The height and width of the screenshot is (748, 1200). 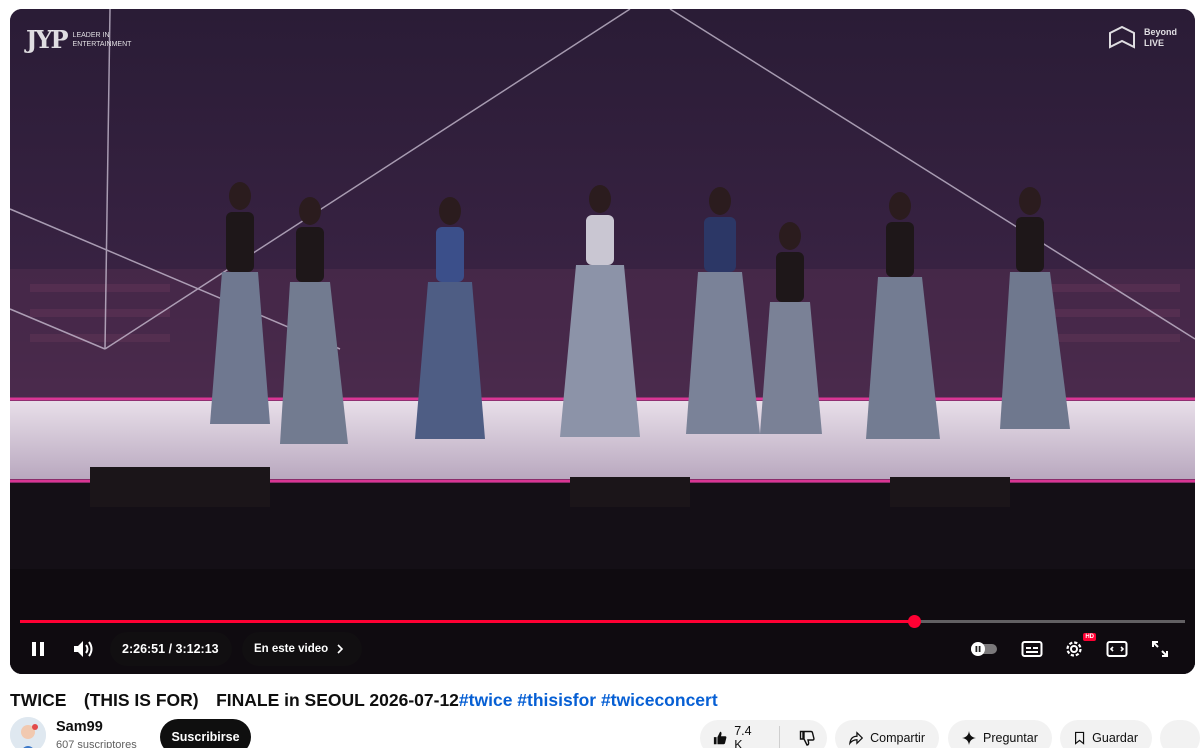 I want to click on share-button: Compartir, so click(x=887, y=734).